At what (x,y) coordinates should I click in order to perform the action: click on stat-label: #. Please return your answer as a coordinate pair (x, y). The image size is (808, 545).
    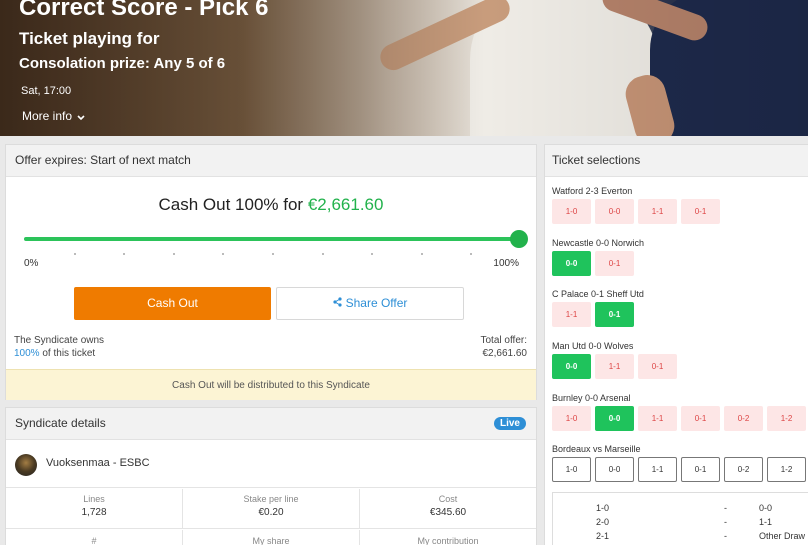
    Looking at the image, I should click on (94, 540).